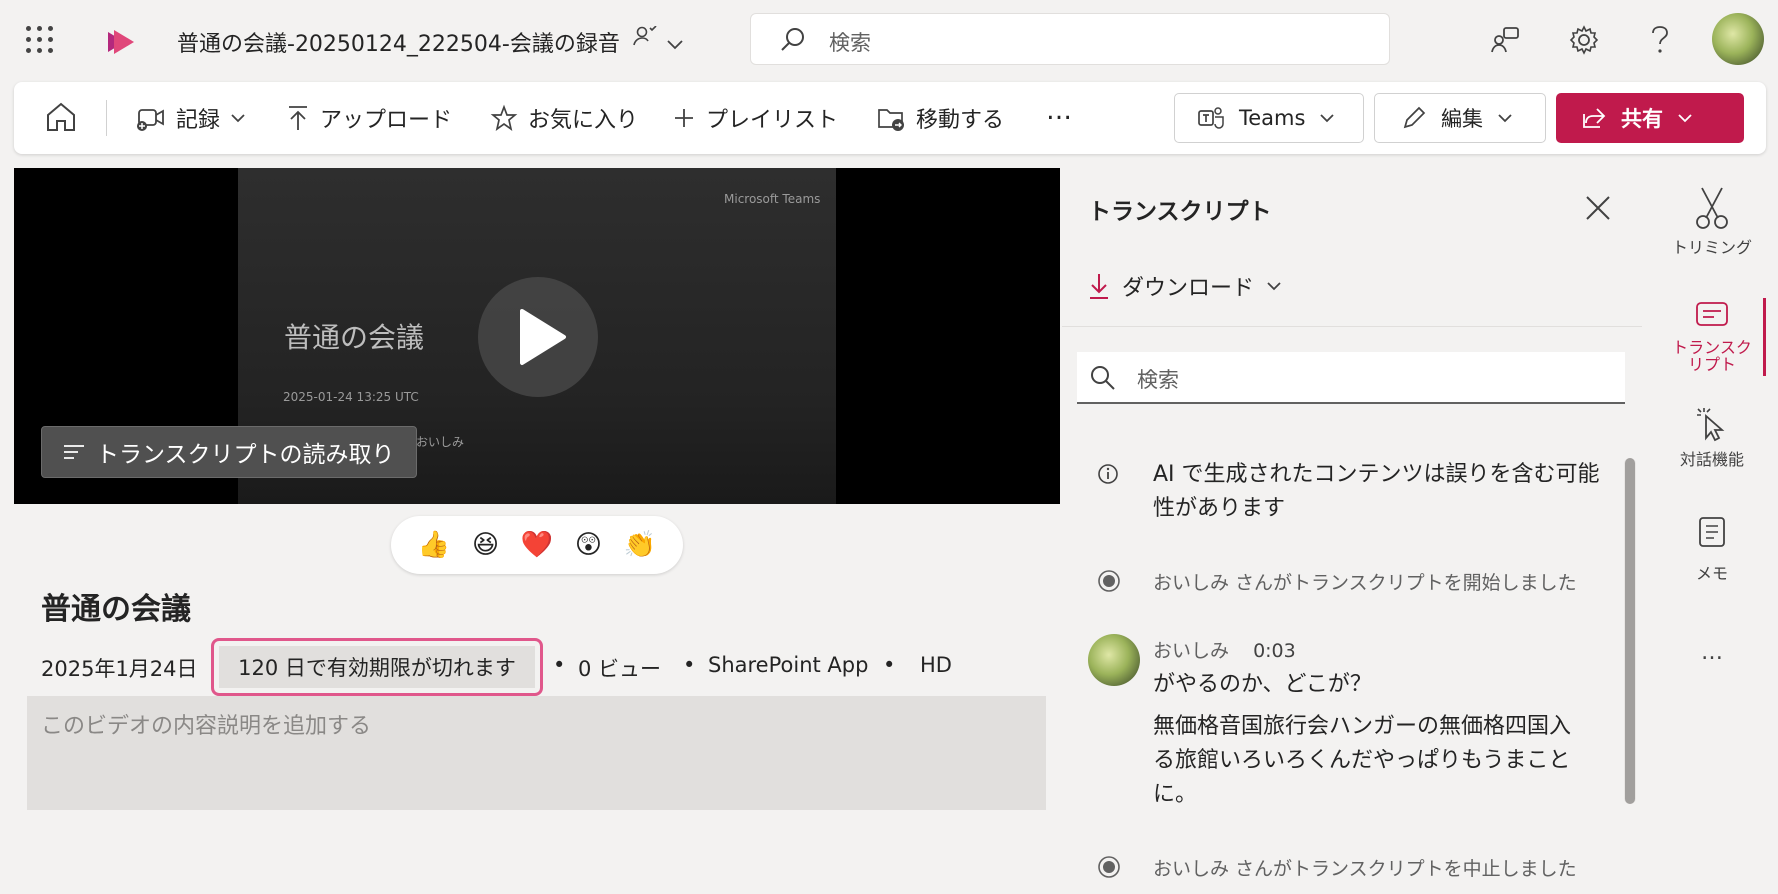 The width and height of the screenshot is (1778, 894). What do you see at coordinates (543, 337) in the screenshot?
I see `play-icon` at bounding box center [543, 337].